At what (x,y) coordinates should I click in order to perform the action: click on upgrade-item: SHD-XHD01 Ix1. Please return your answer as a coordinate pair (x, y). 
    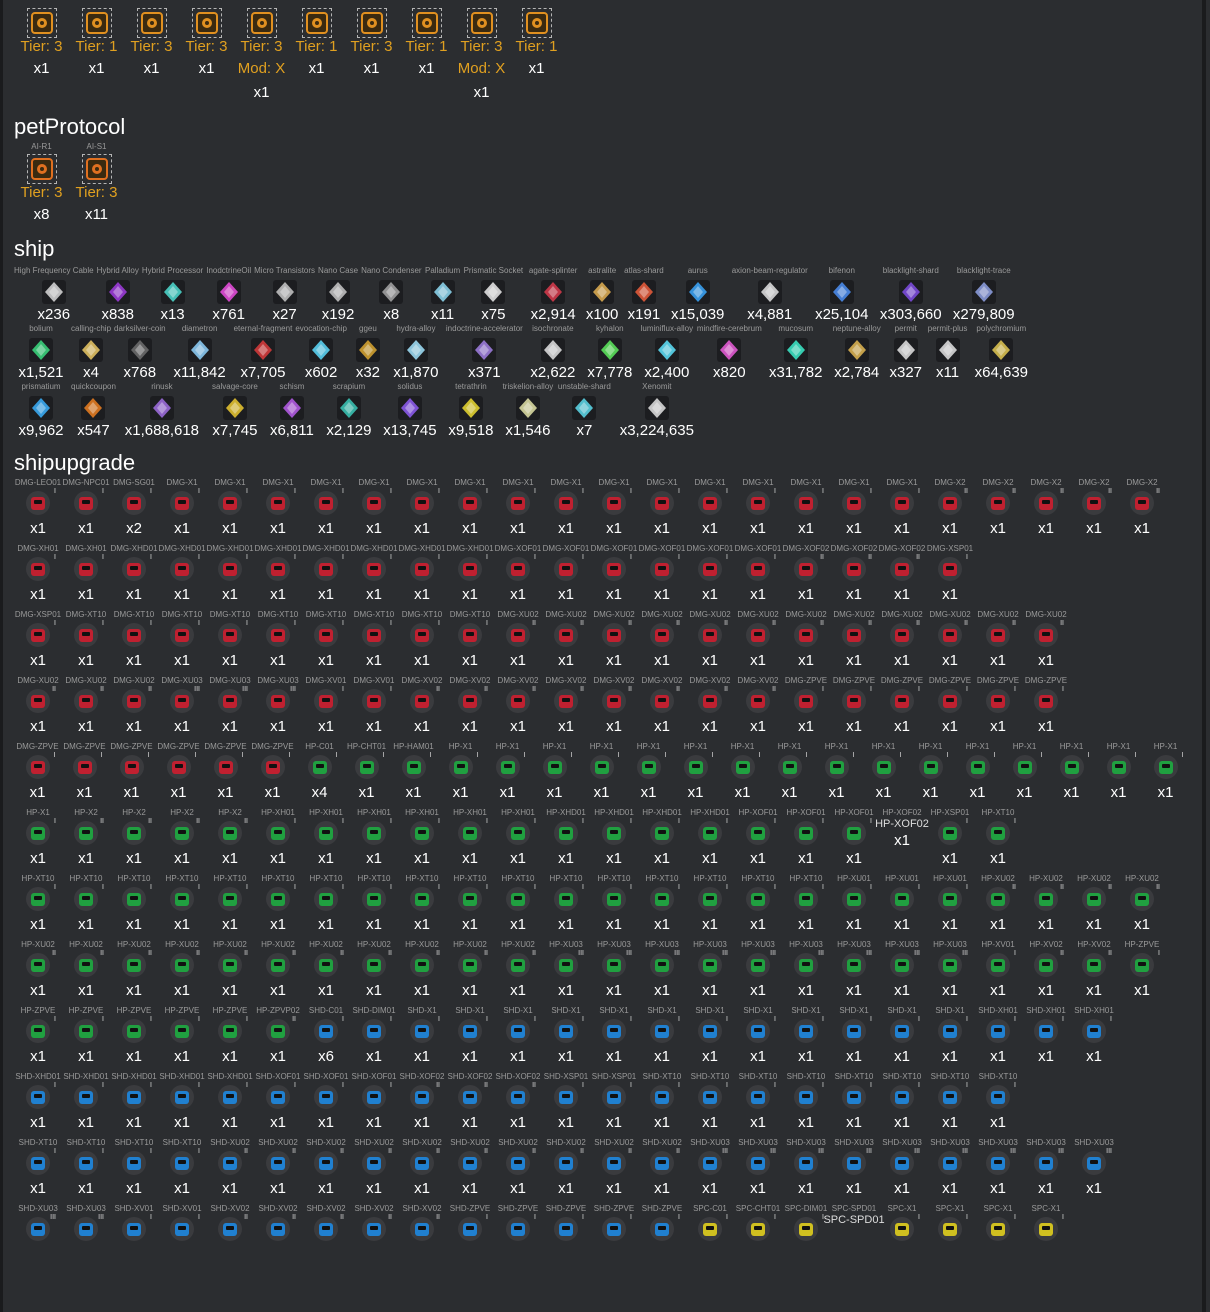
    Looking at the image, I should click on (182, 1102).